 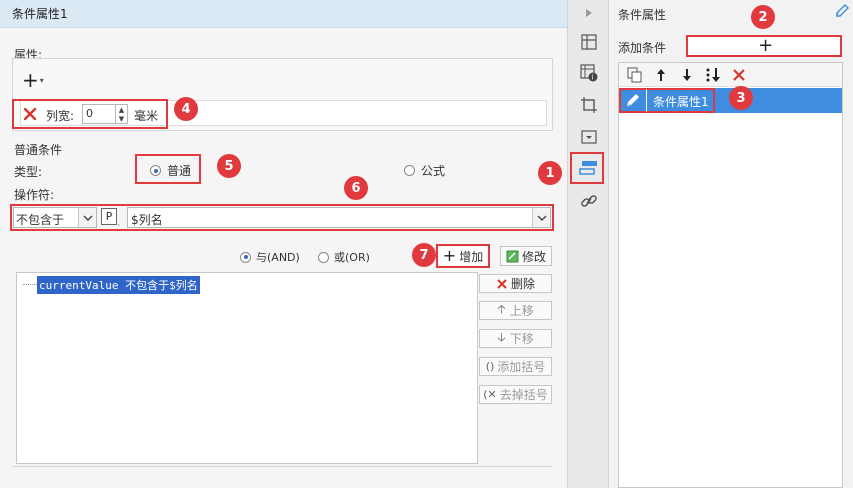 What do you see at coordinates (521, 367) in the screenshot?
I see `add-paren-label: 添加括号` at bounding box center [521, 367].